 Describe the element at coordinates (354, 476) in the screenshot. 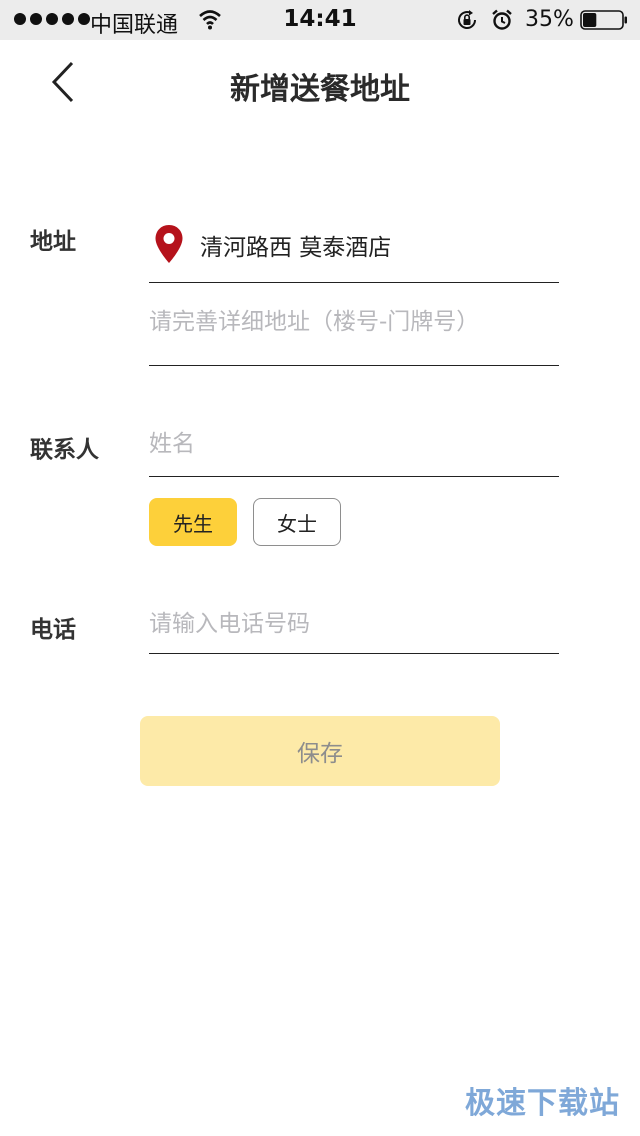

I see `contact-name-divider` at that location.